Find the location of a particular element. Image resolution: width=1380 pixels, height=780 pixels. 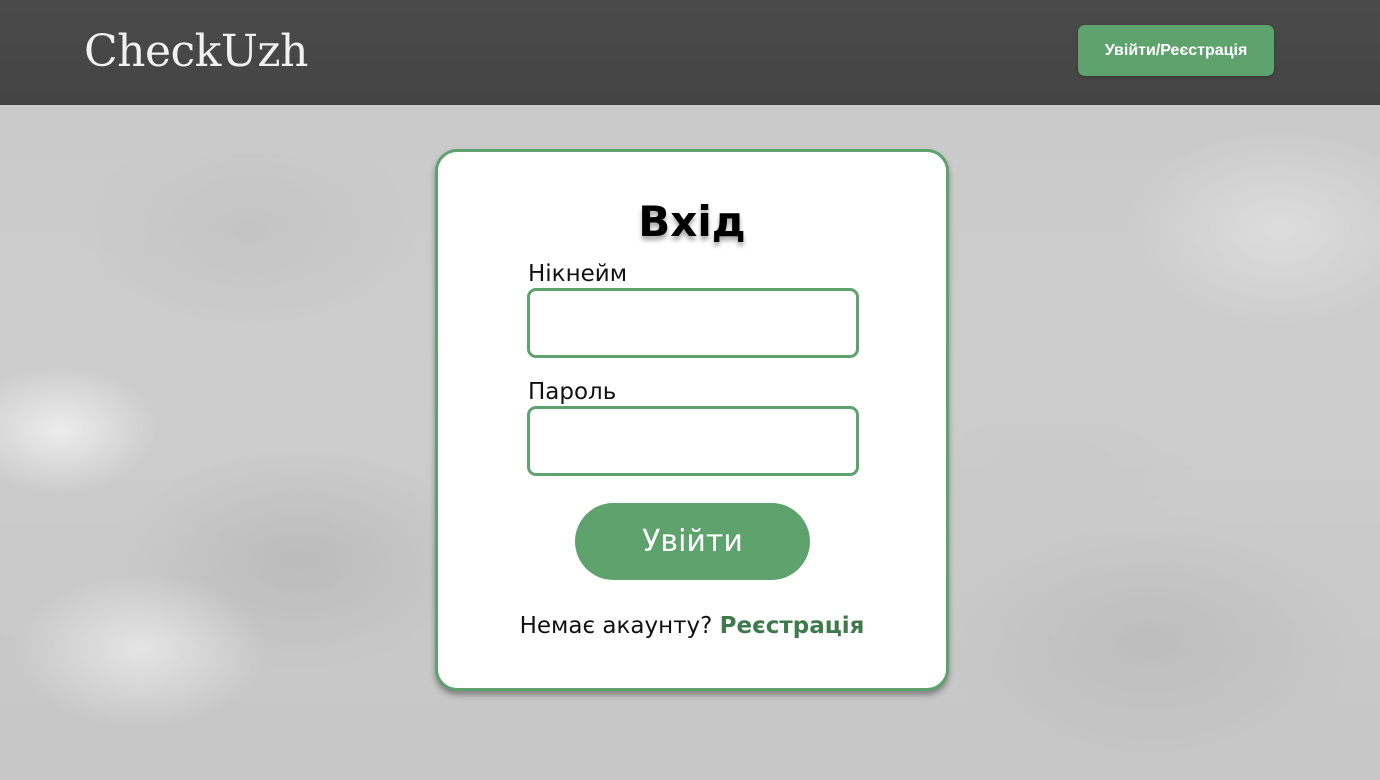

nickname-input is located at coordinates (693, 323).